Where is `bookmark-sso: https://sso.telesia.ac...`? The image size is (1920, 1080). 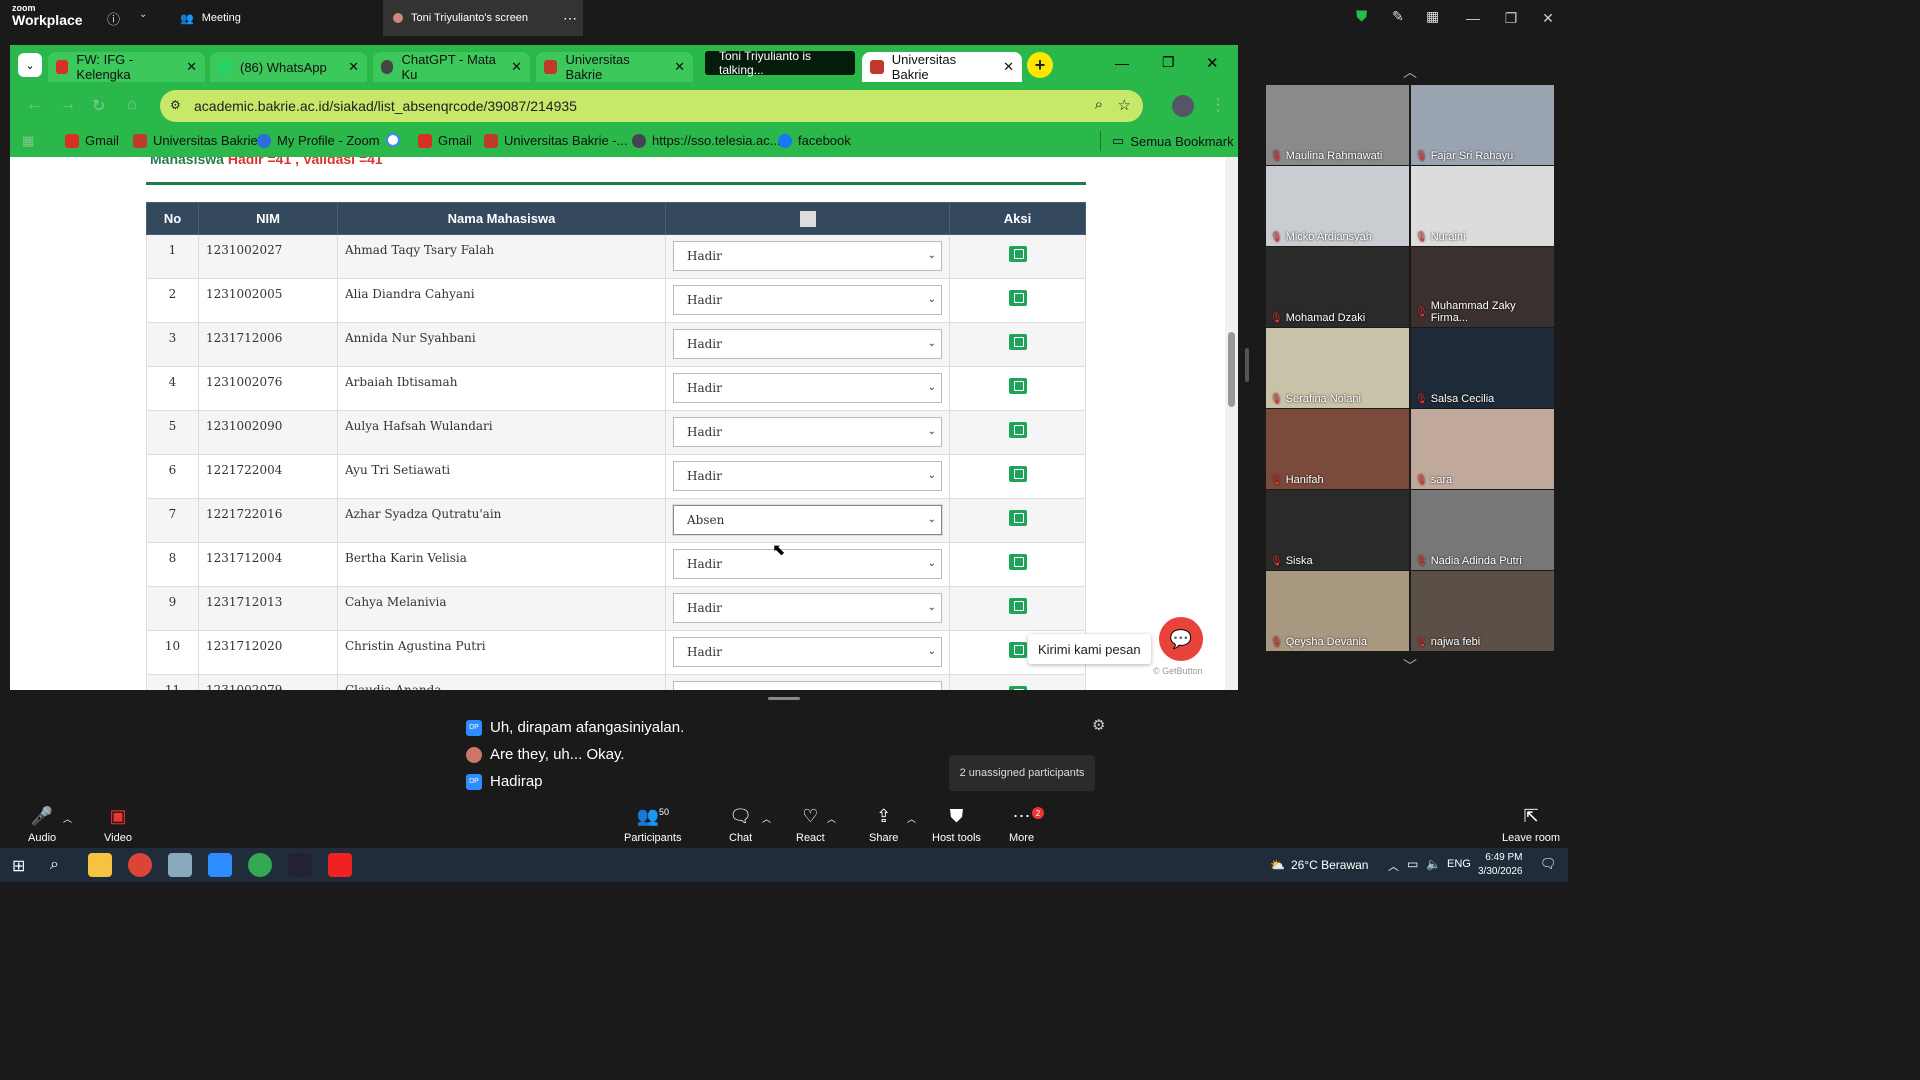
bookmark-sso: https://sso.telesia.ac... is located at coordinates (706, 140).